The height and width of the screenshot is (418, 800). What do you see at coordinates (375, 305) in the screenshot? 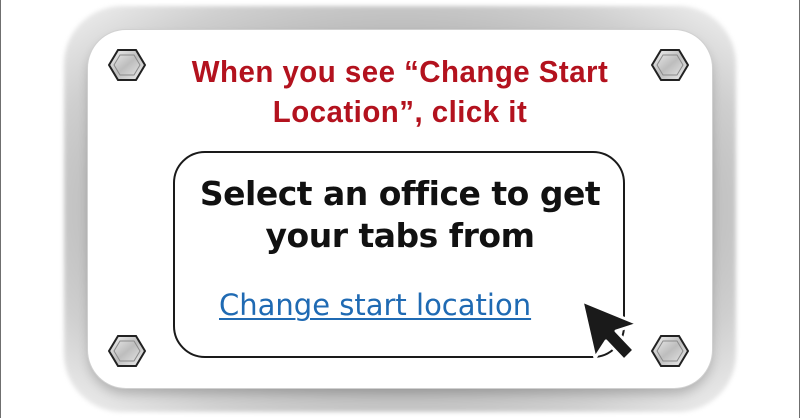
I see `change-start-location-link: Change start location` at bounding box center [375, 305].